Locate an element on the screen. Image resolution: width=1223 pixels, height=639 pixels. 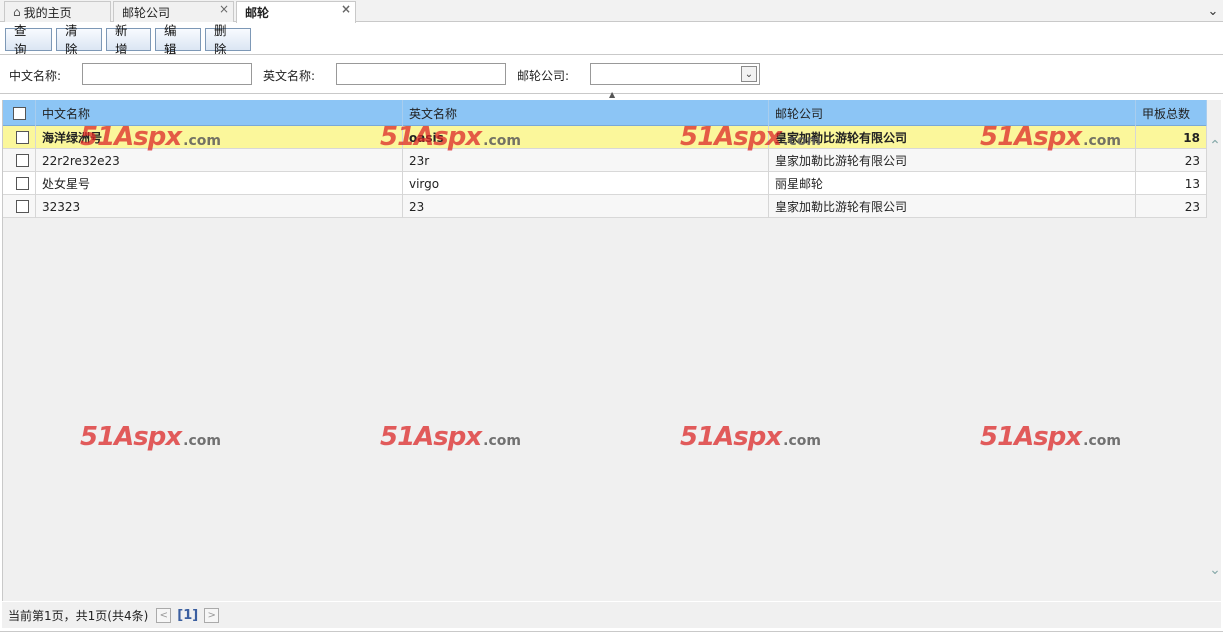
cell-cn-name: 海洋绿洲号 is located at coordinates (219, 137).